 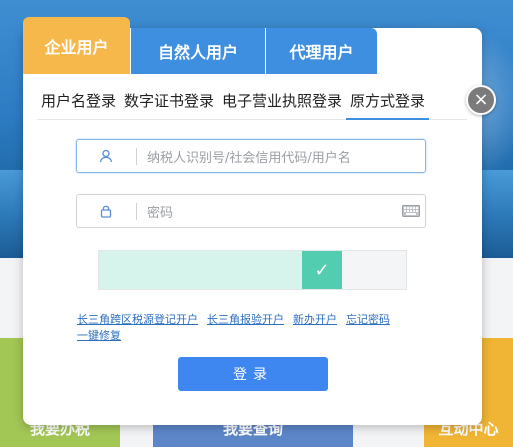 What do you see at coordinates (282, 103) in the screenshot?
I see `tab-business-license-login: 电子营业执照登录` at bounding box center [282, 103].